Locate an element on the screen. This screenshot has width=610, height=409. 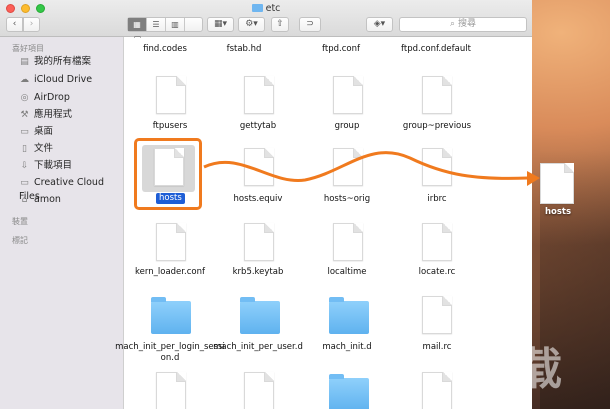
desktop-file-label: hosts is located at coordinates (558, 212).